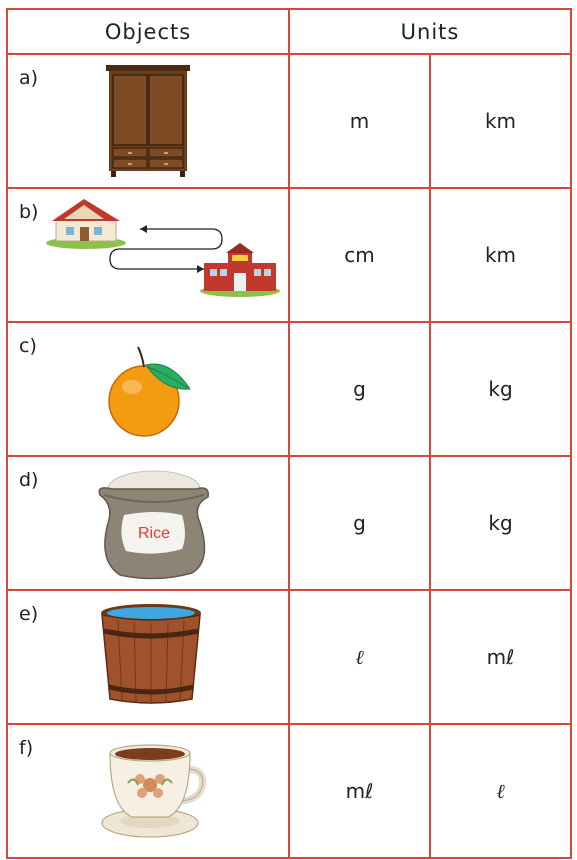 The height and width of the screenshot is (860, 577). What do you see at coordinates (430, 31) in the screenshot?
I see `units-header: Units` at bounding box center [430, 31].